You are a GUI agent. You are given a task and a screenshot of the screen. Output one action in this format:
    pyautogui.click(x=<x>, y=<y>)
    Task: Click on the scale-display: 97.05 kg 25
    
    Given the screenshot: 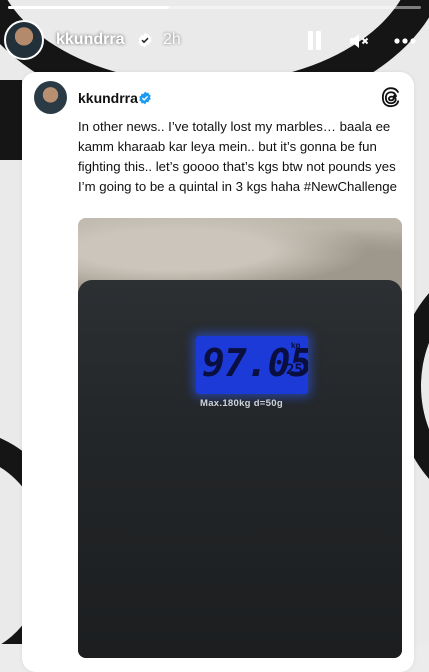 What is the action you would take?
    pyautogui.click(x=252, y=365)
    